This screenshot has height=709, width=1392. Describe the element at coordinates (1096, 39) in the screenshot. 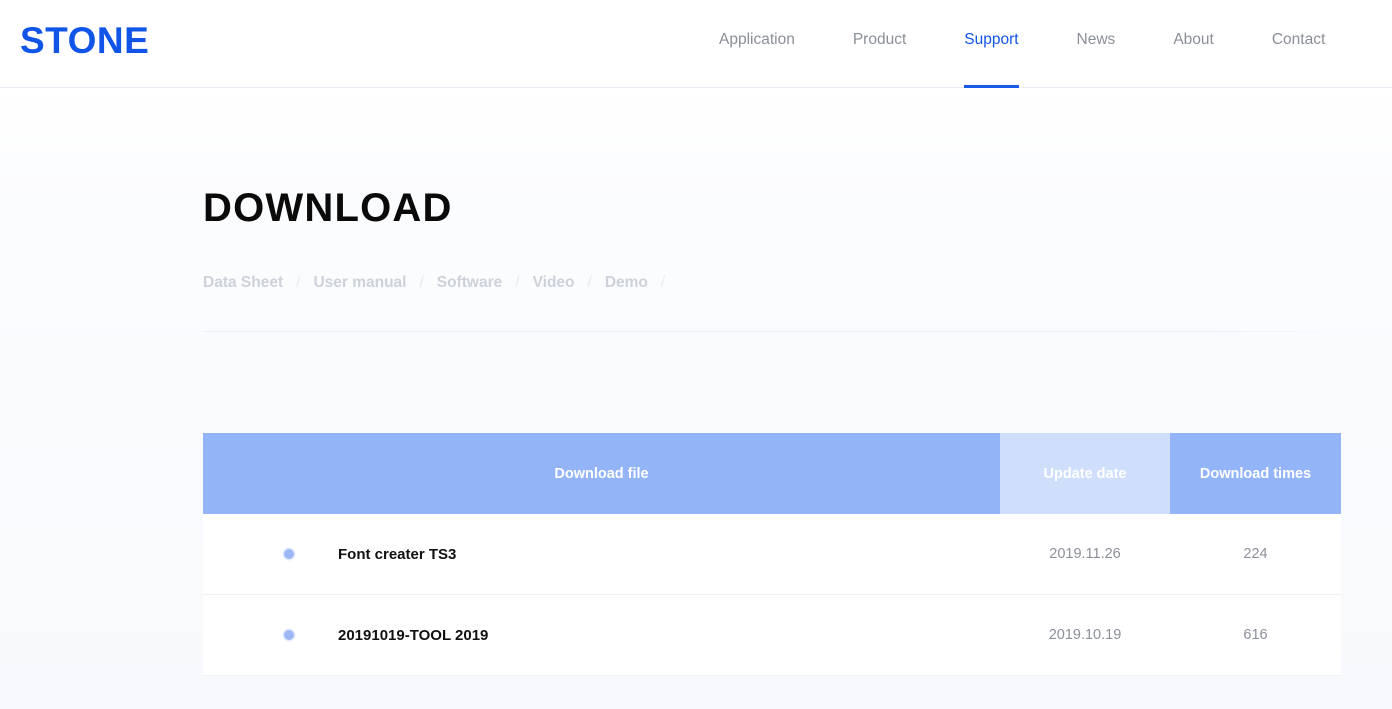

I see `nav-item-label: News` at that location.